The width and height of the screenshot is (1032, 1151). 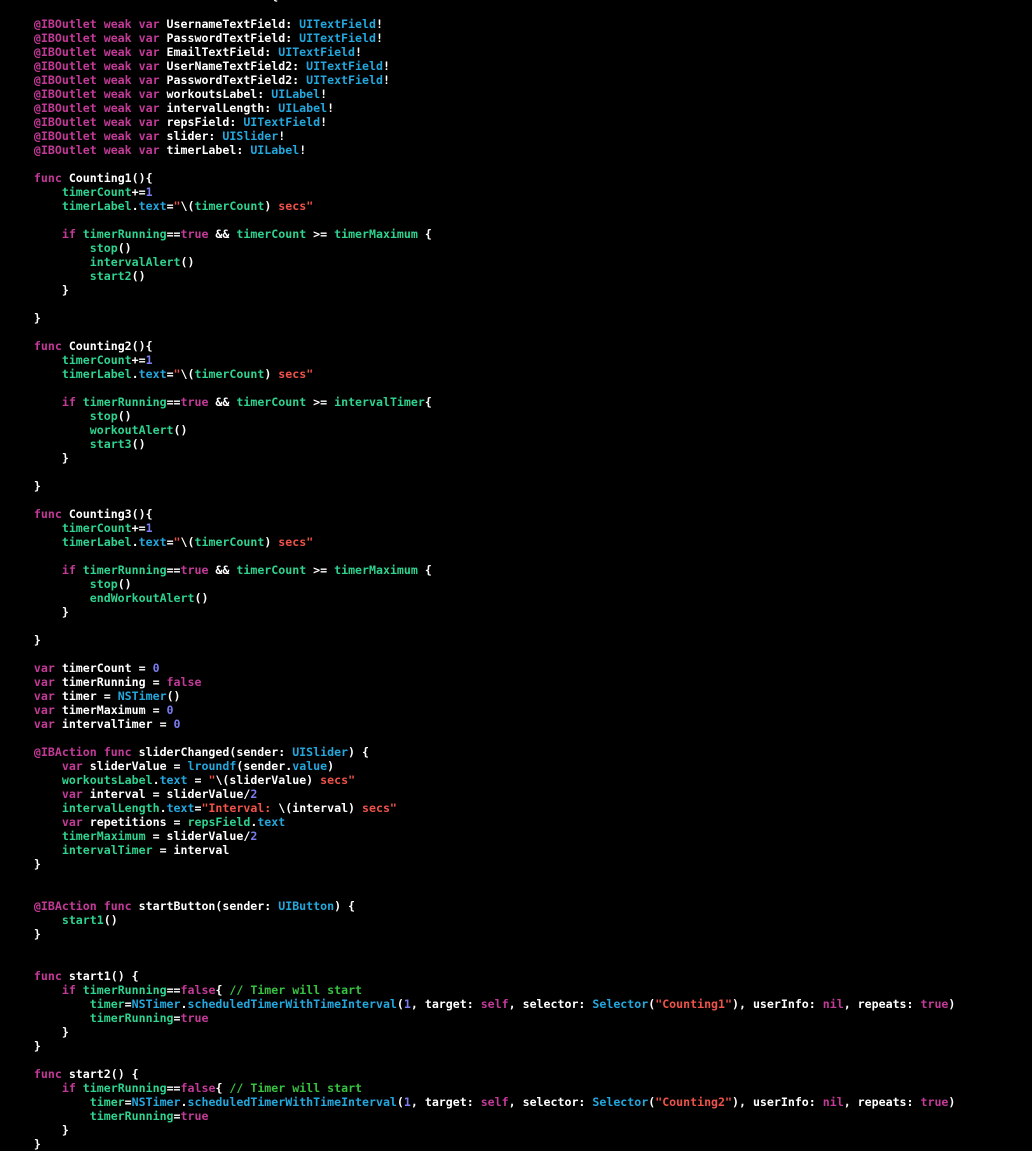 I want to click on code-line: stop(), so click(x=480, y=584).